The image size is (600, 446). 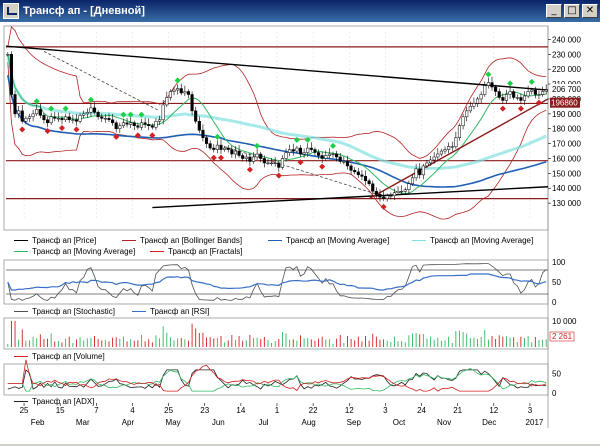 What do you see at coordinates (132, 410) in the screenshot?
I see `x-tick-day-label: 4` at bounding box center [132, 410].